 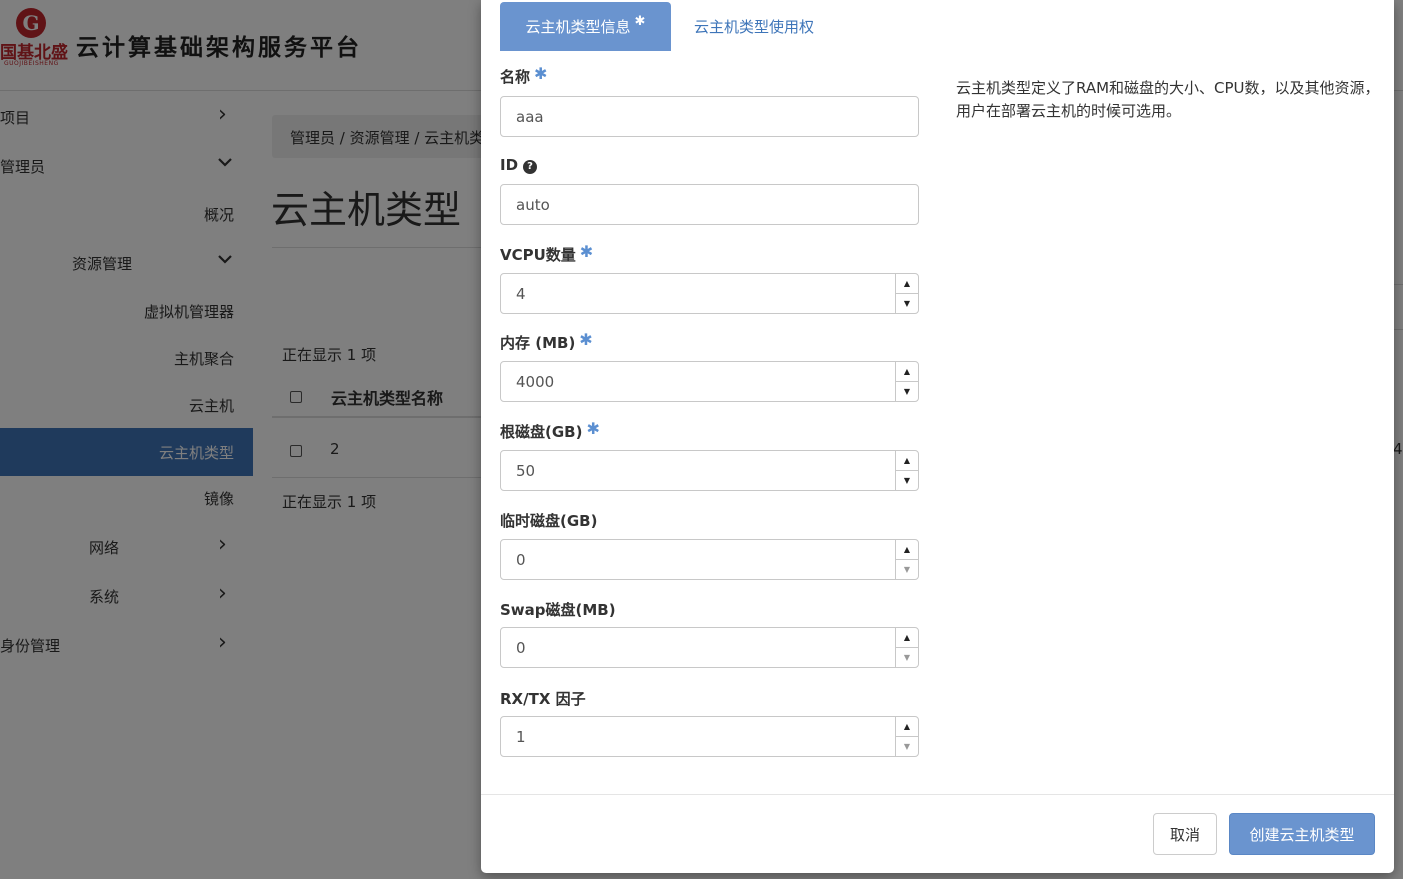 I want to click on label-text: ID, so click(x=509, y=165).